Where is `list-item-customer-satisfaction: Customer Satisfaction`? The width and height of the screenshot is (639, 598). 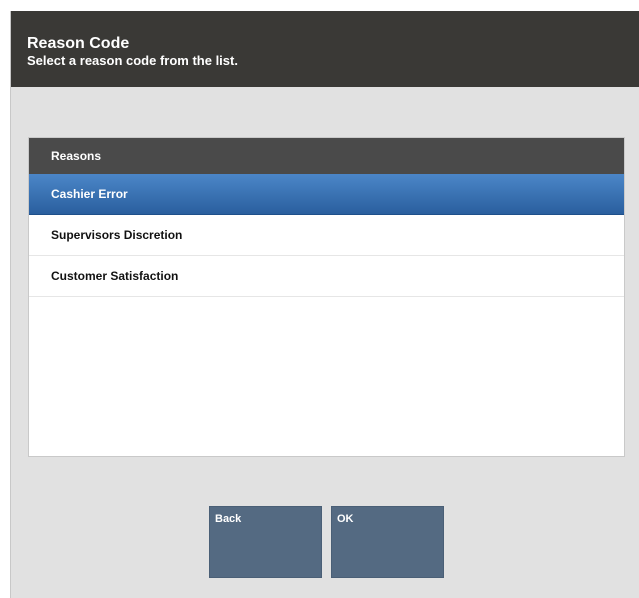
list-item-customer-satisfaction: Customer Satisfaction is located at coordinates (326, 276).